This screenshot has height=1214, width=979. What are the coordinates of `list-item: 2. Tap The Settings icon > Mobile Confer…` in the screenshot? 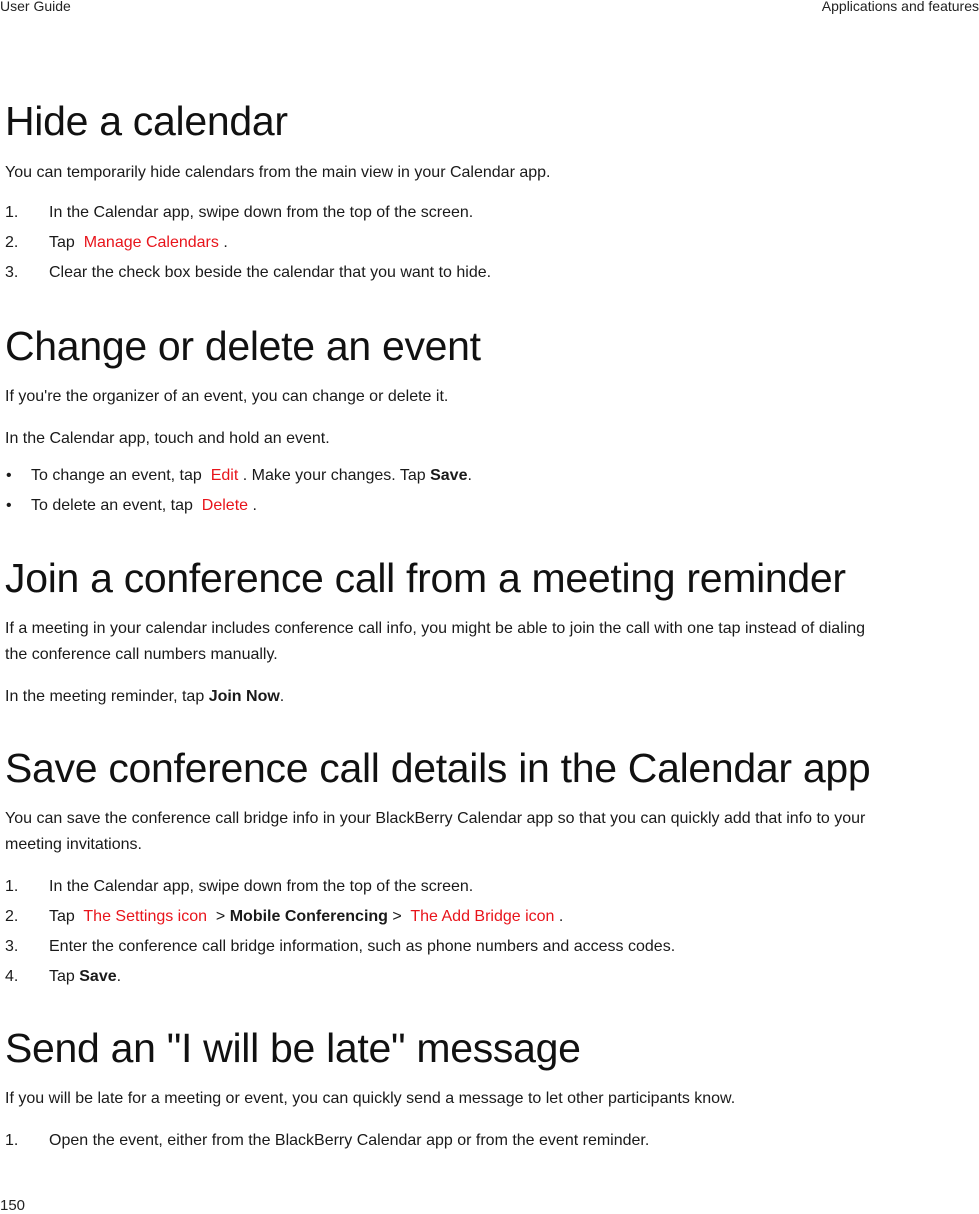 It's located at (488, 919).